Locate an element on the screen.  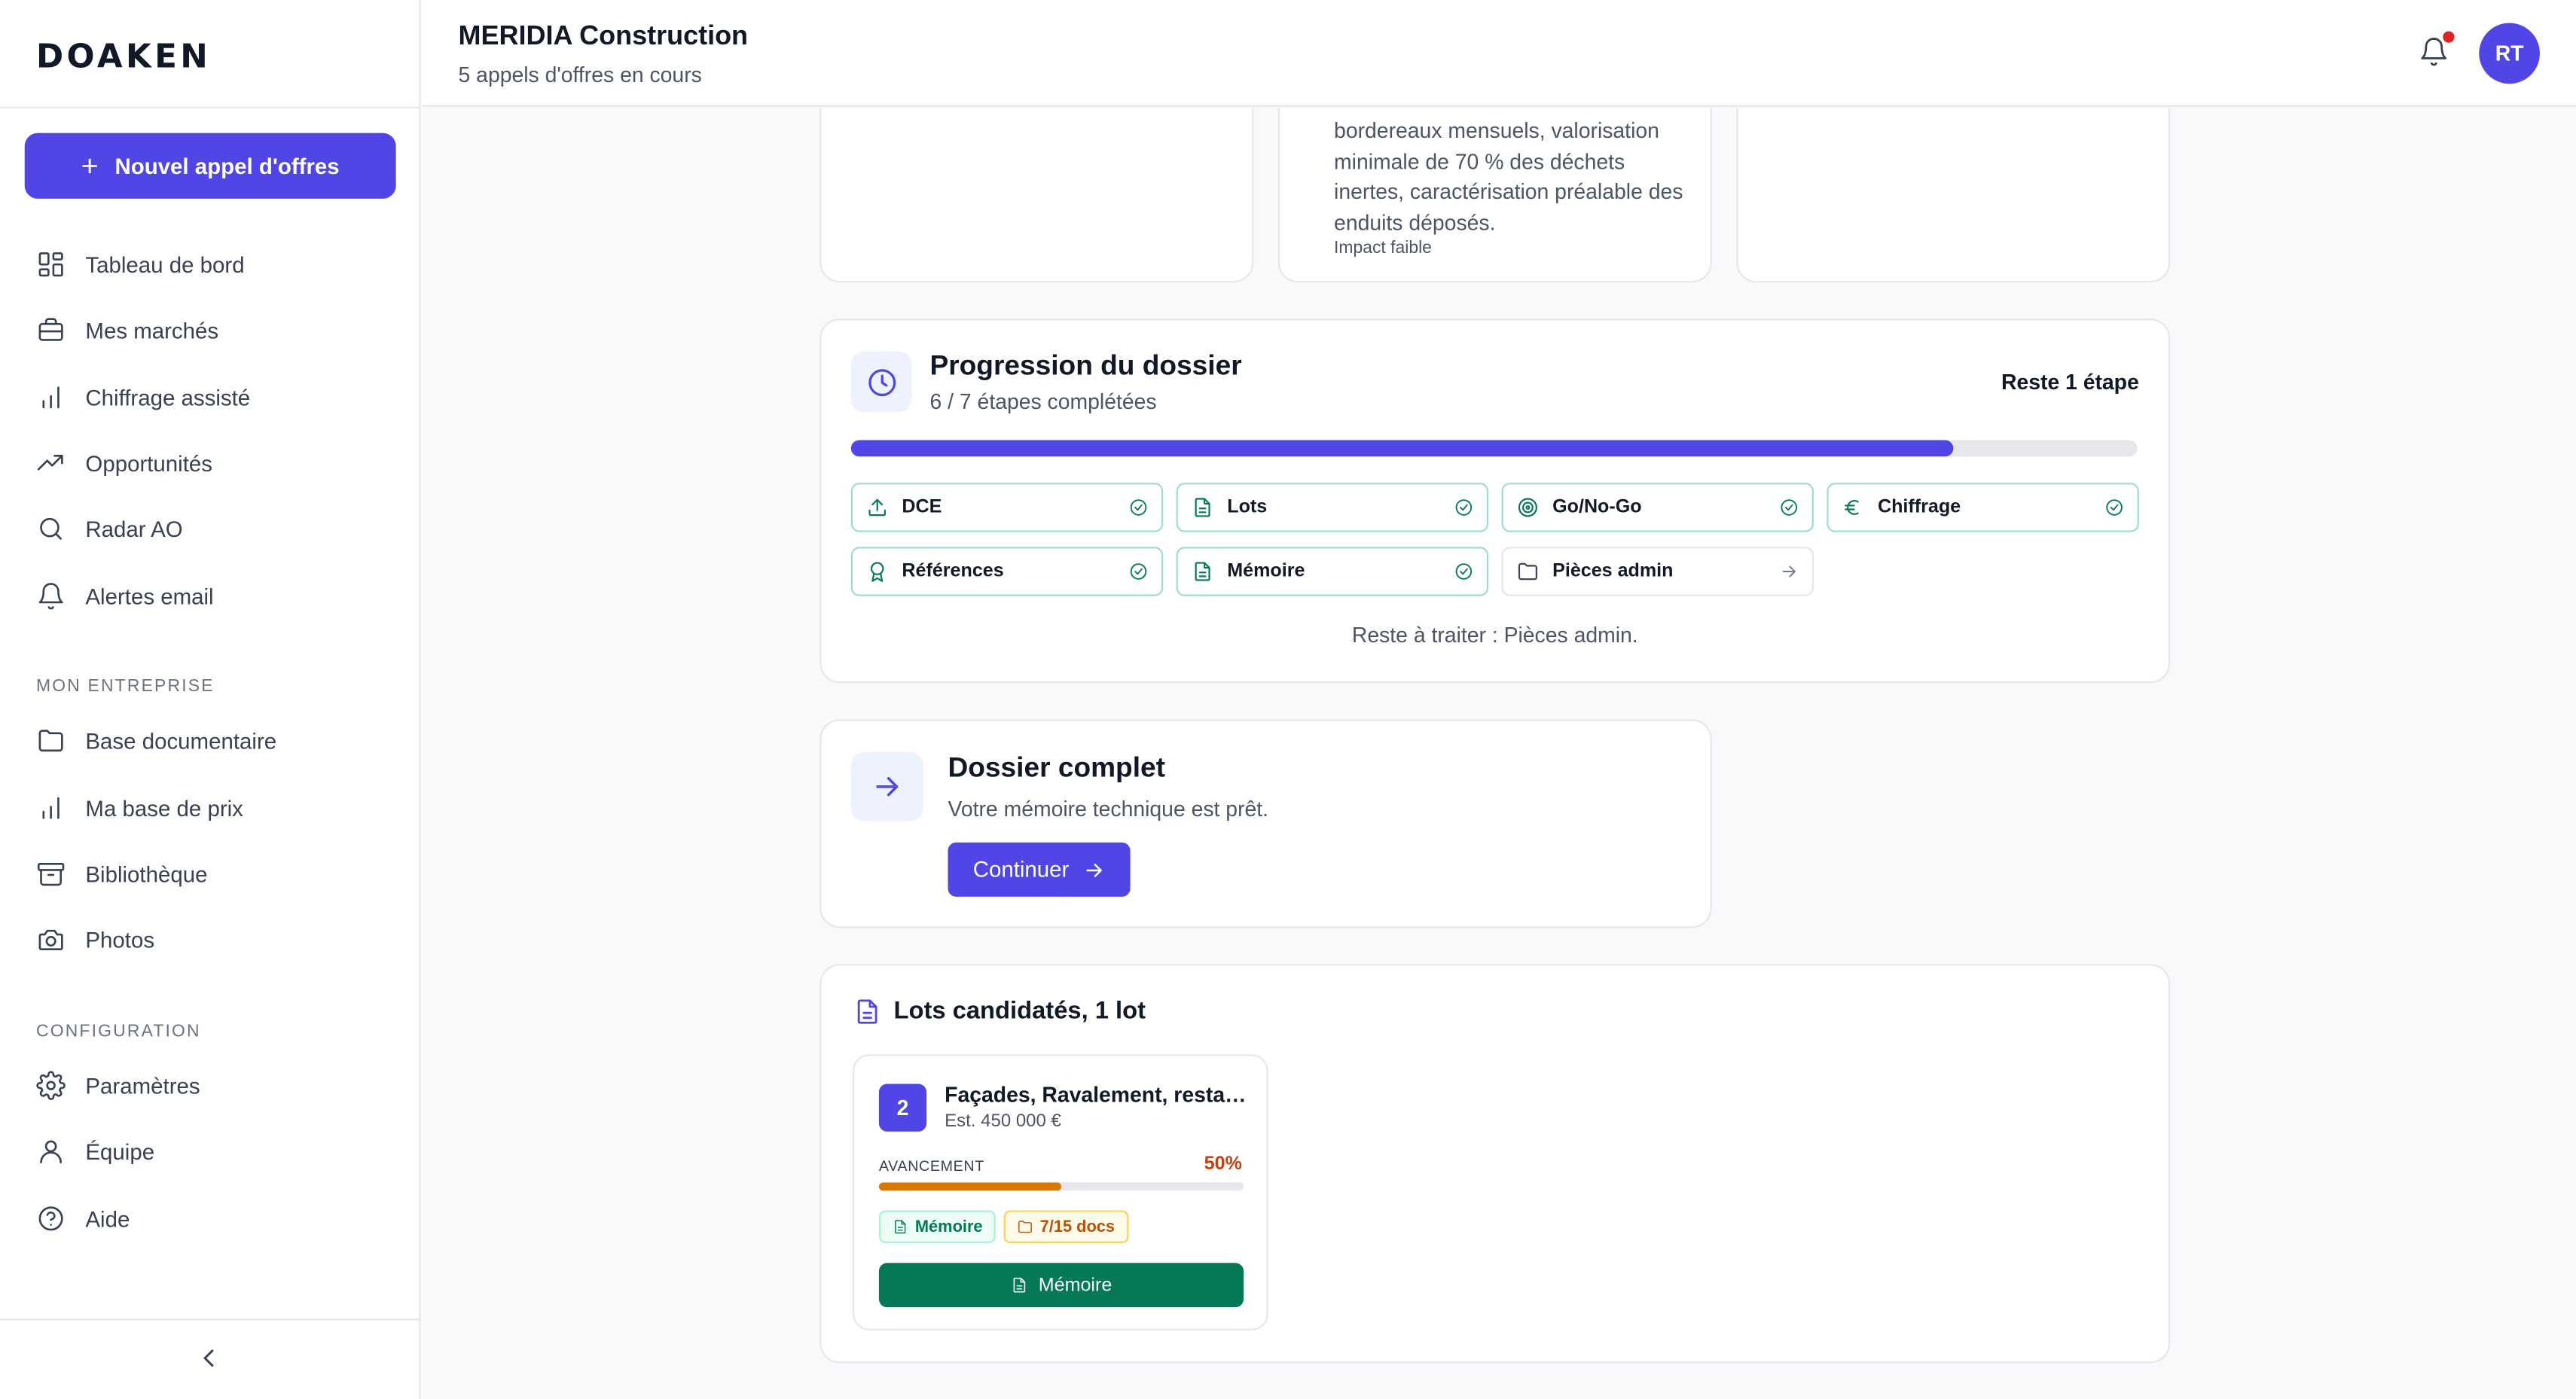
lots-title: Lots candidatés, 1 lot is located at coordinates (1020, 1011).